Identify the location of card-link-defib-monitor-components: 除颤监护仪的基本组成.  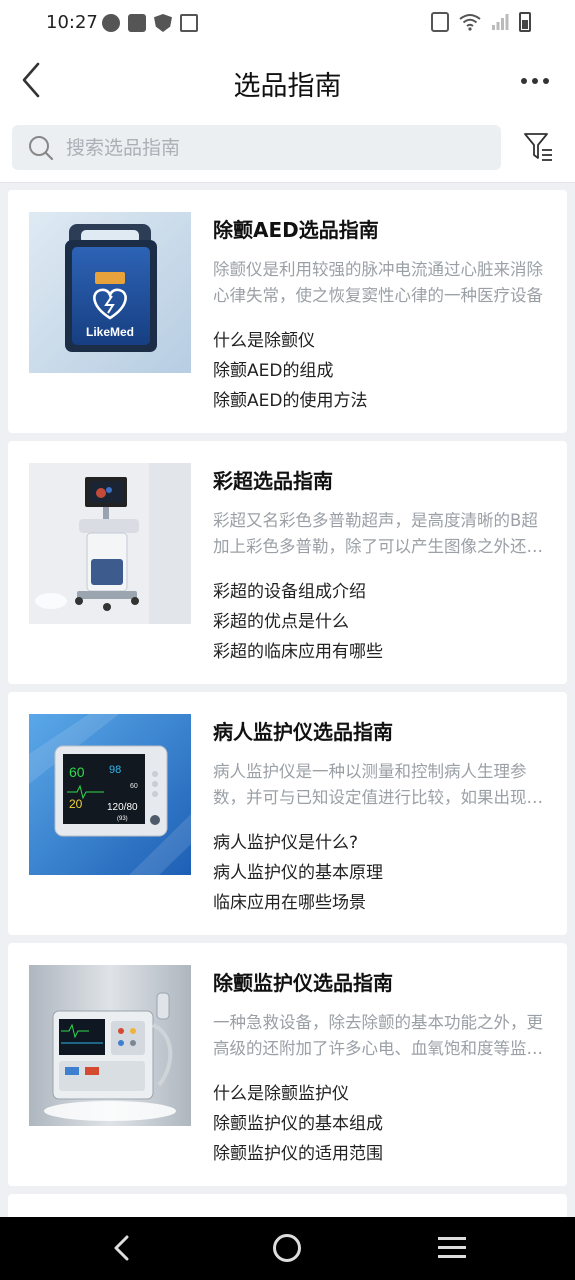
(298, 1124).